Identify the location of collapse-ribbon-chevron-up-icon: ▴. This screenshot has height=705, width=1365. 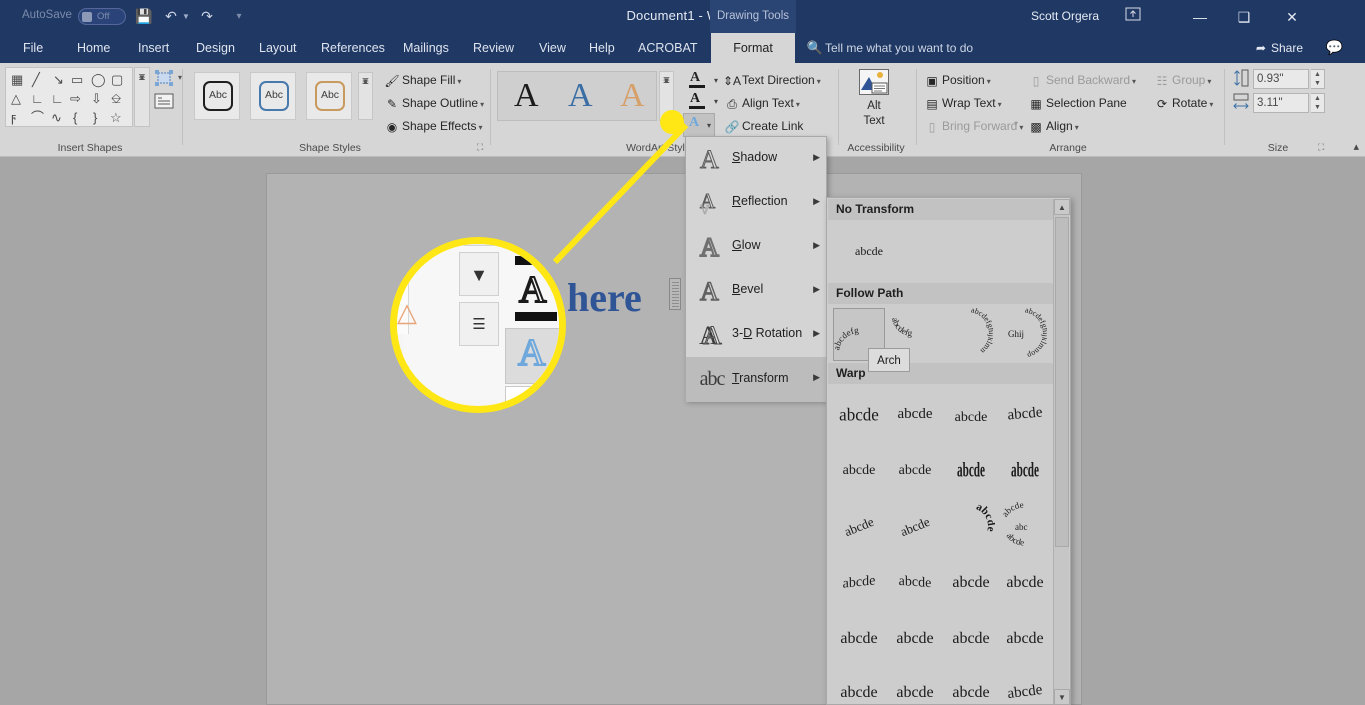
(1356, 146).